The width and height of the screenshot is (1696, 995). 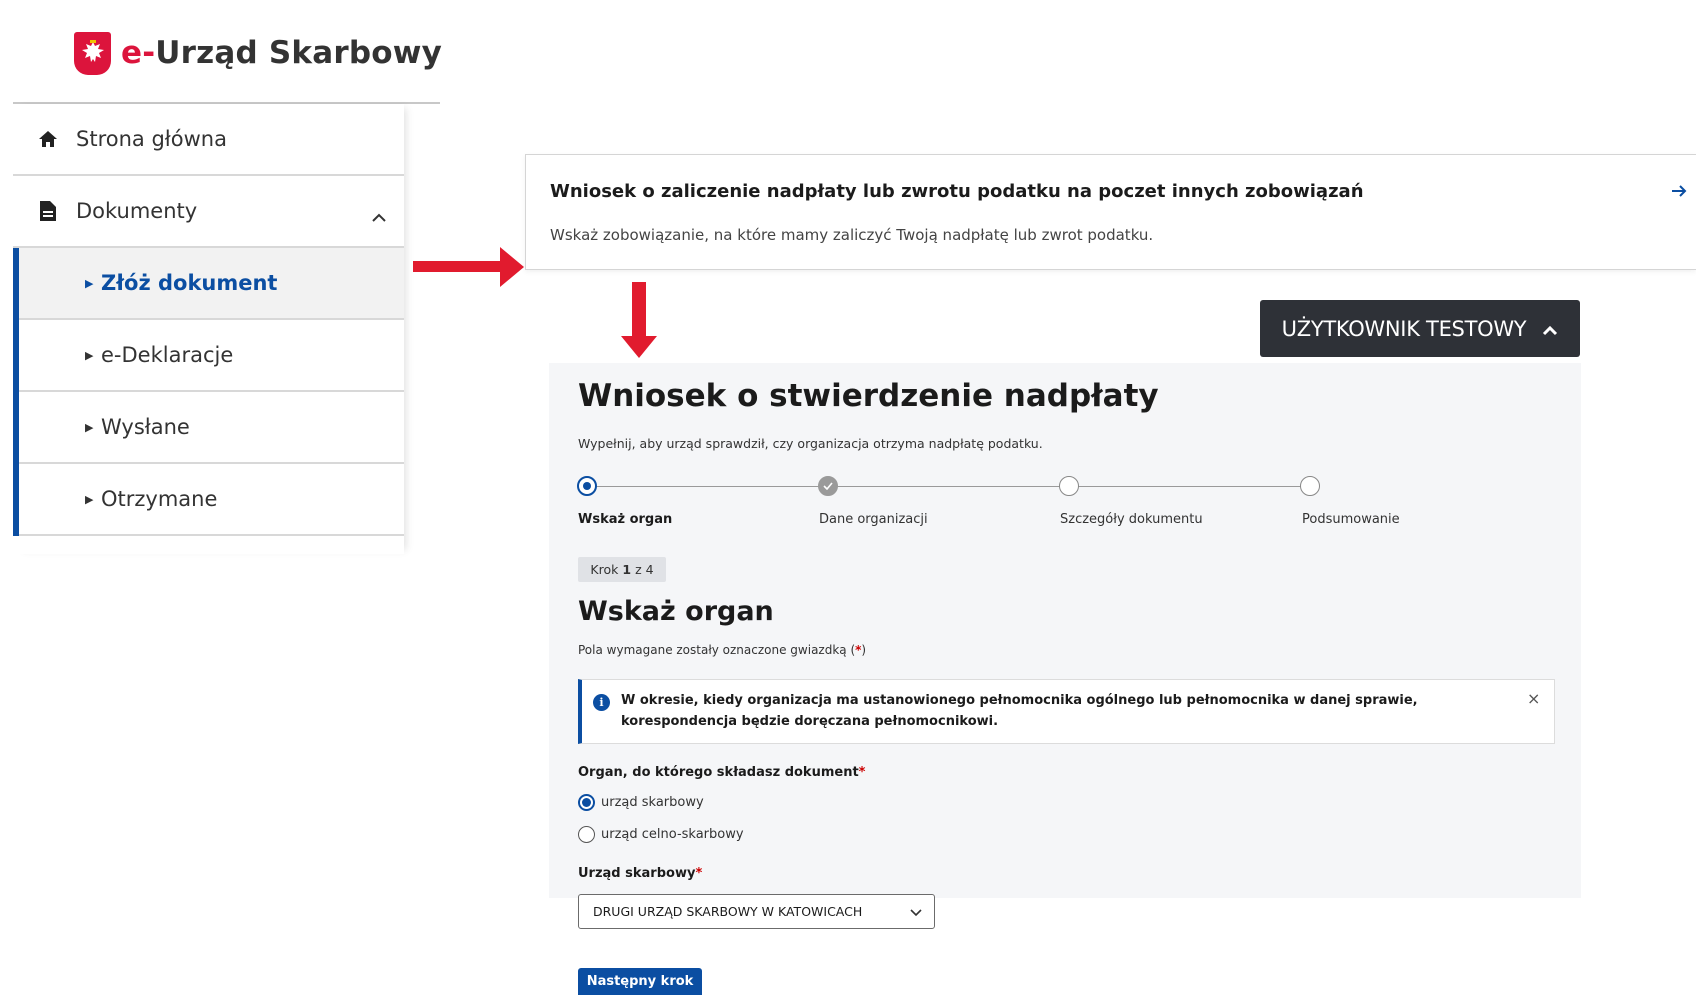 What do you see at coordinates (1404, 328) in the screenshot?
I see `user-menu-label: UŻYTKOWNIK TESTOWY` at bounding box center [1404, 328].